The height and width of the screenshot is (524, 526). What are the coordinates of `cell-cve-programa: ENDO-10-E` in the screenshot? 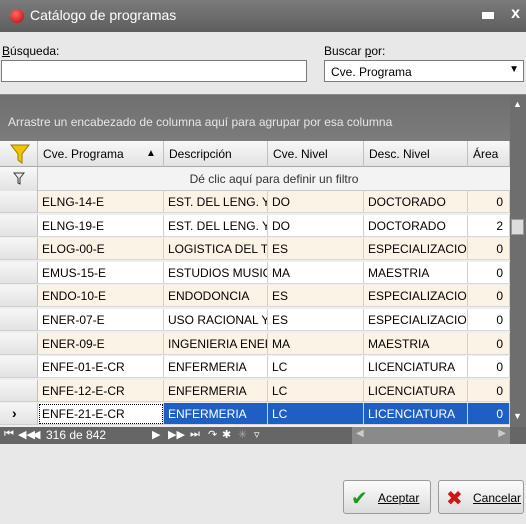 It's located at (101, 296).